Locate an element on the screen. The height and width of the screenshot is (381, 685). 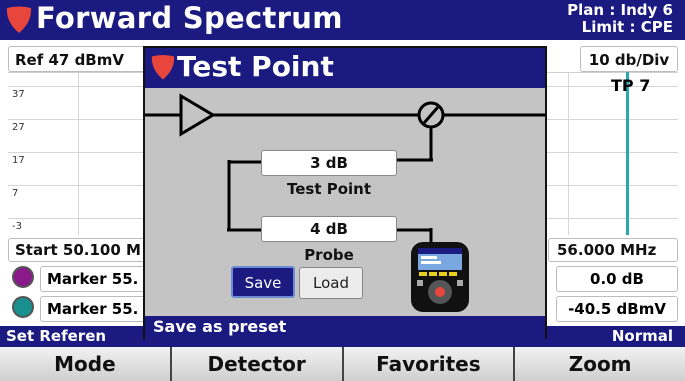
dialog-title: Test Point is located at coordinates (255, 66).